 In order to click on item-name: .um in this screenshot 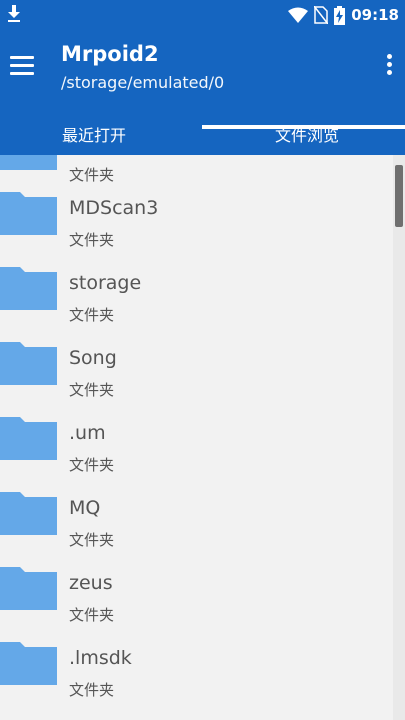, I will do `click(87, 433)`.